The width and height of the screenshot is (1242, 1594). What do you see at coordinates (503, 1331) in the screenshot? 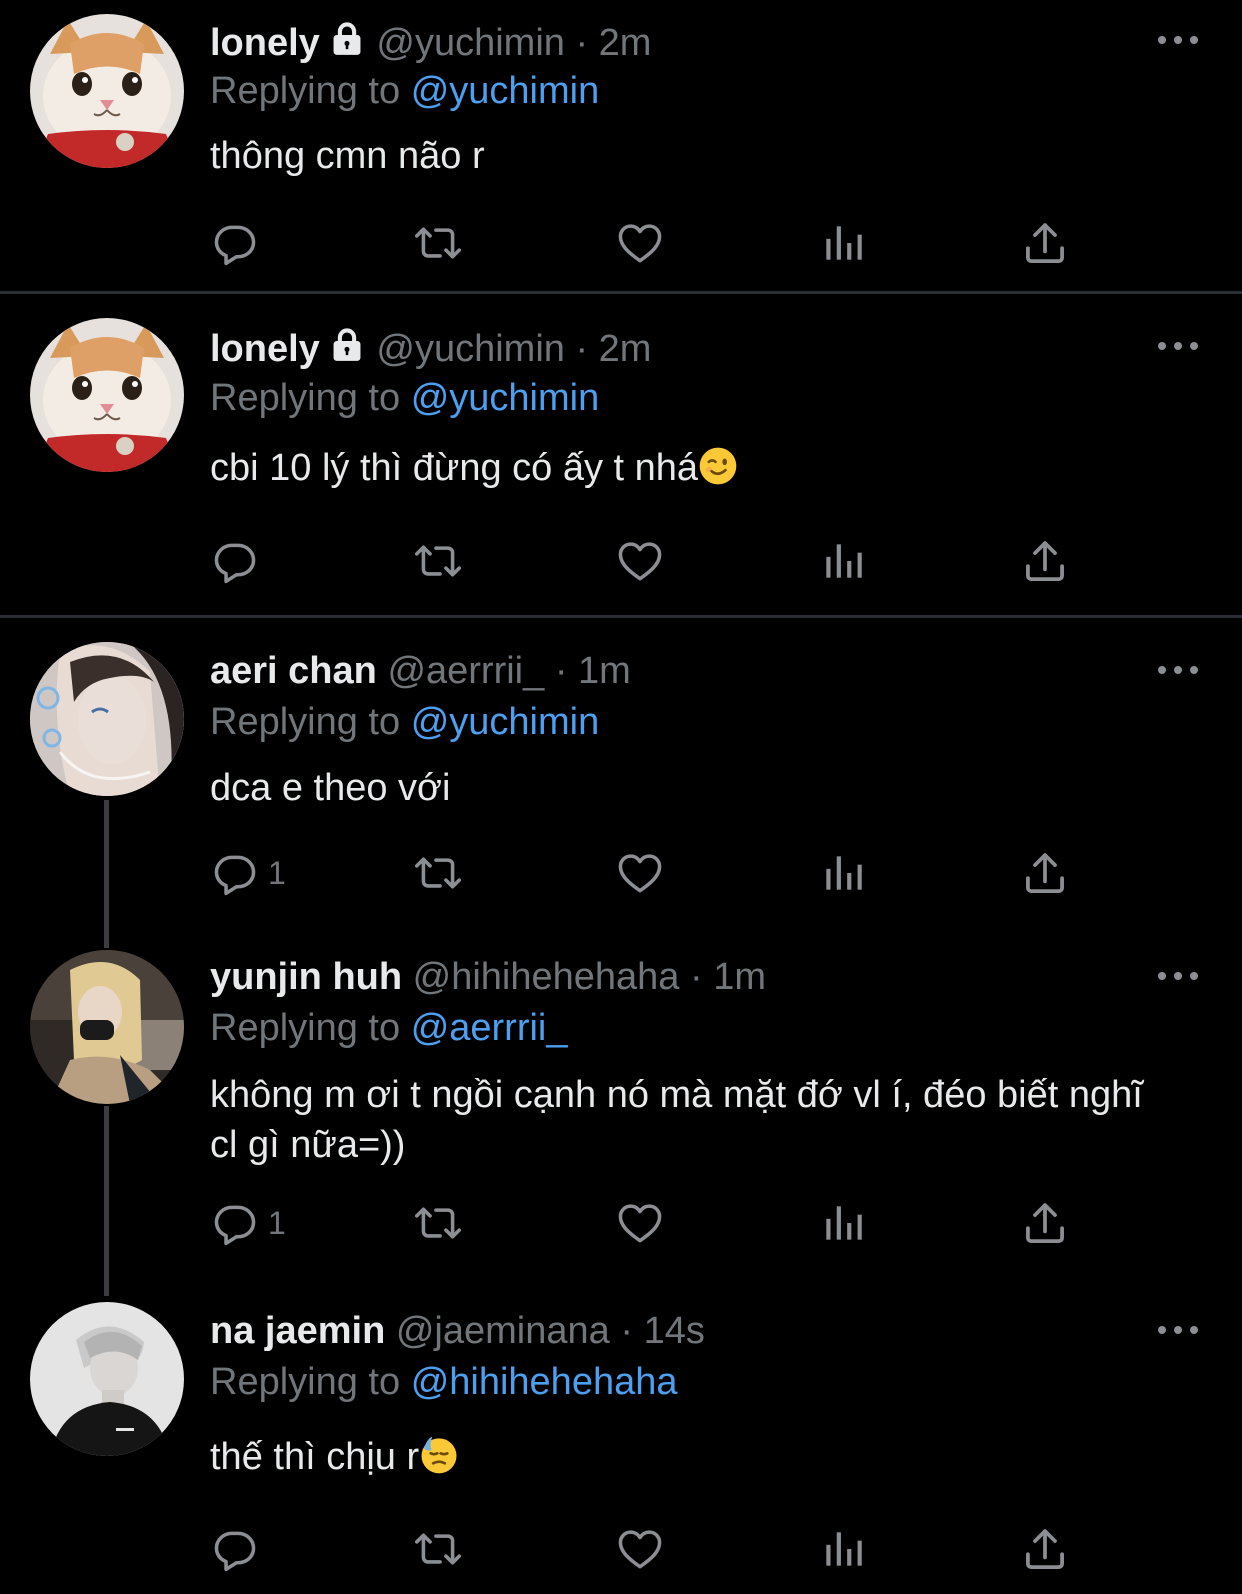
I see `user-handle: @jaeminana` at bounding box center [503, 1331].